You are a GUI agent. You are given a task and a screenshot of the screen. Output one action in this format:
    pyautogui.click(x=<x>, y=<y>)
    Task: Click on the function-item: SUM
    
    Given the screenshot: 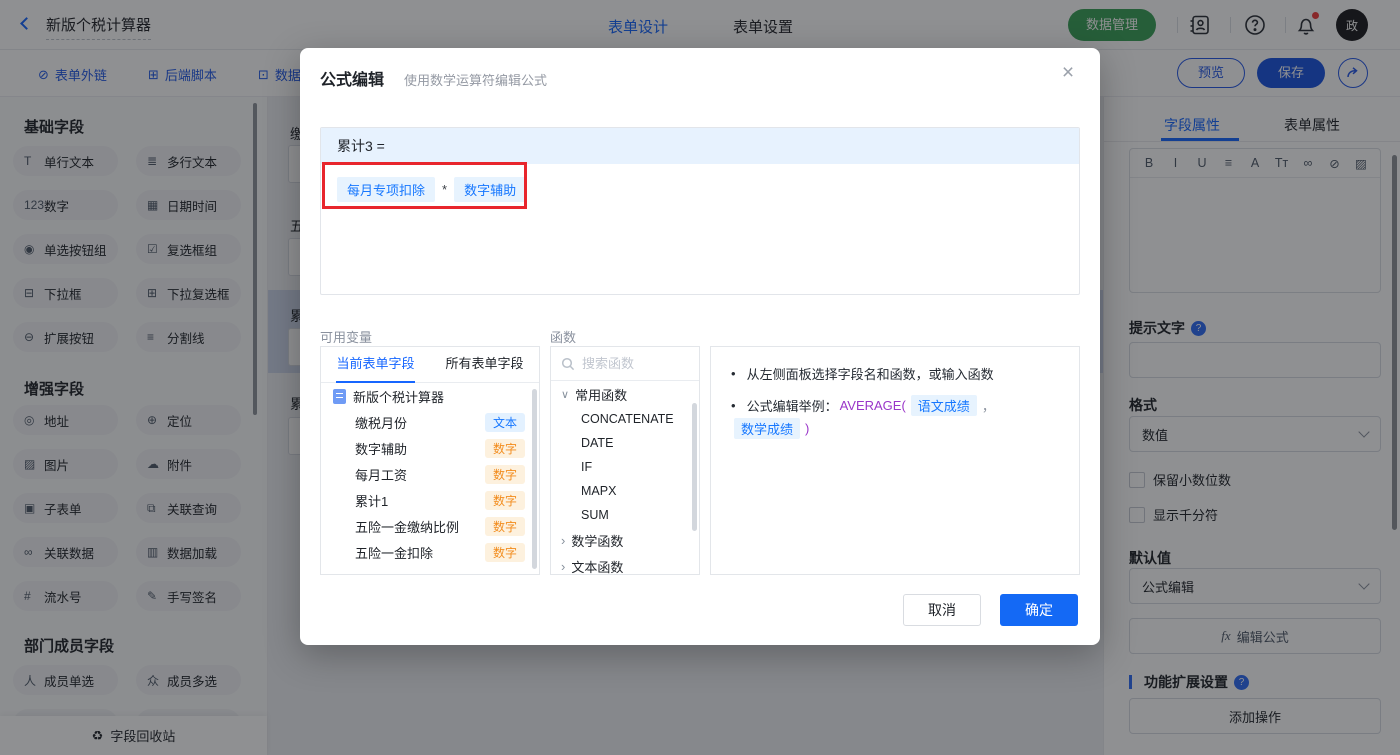 What is the action you would take?
    pyautogui.click(x=625, y=515)
    